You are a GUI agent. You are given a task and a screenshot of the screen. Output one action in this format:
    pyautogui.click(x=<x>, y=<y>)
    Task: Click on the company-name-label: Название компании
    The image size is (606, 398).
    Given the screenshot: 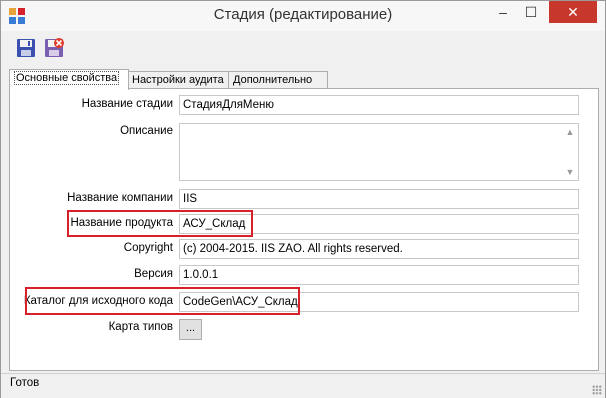 What is the action you would take?
    pyautogui.click(x=120, y=198)
    